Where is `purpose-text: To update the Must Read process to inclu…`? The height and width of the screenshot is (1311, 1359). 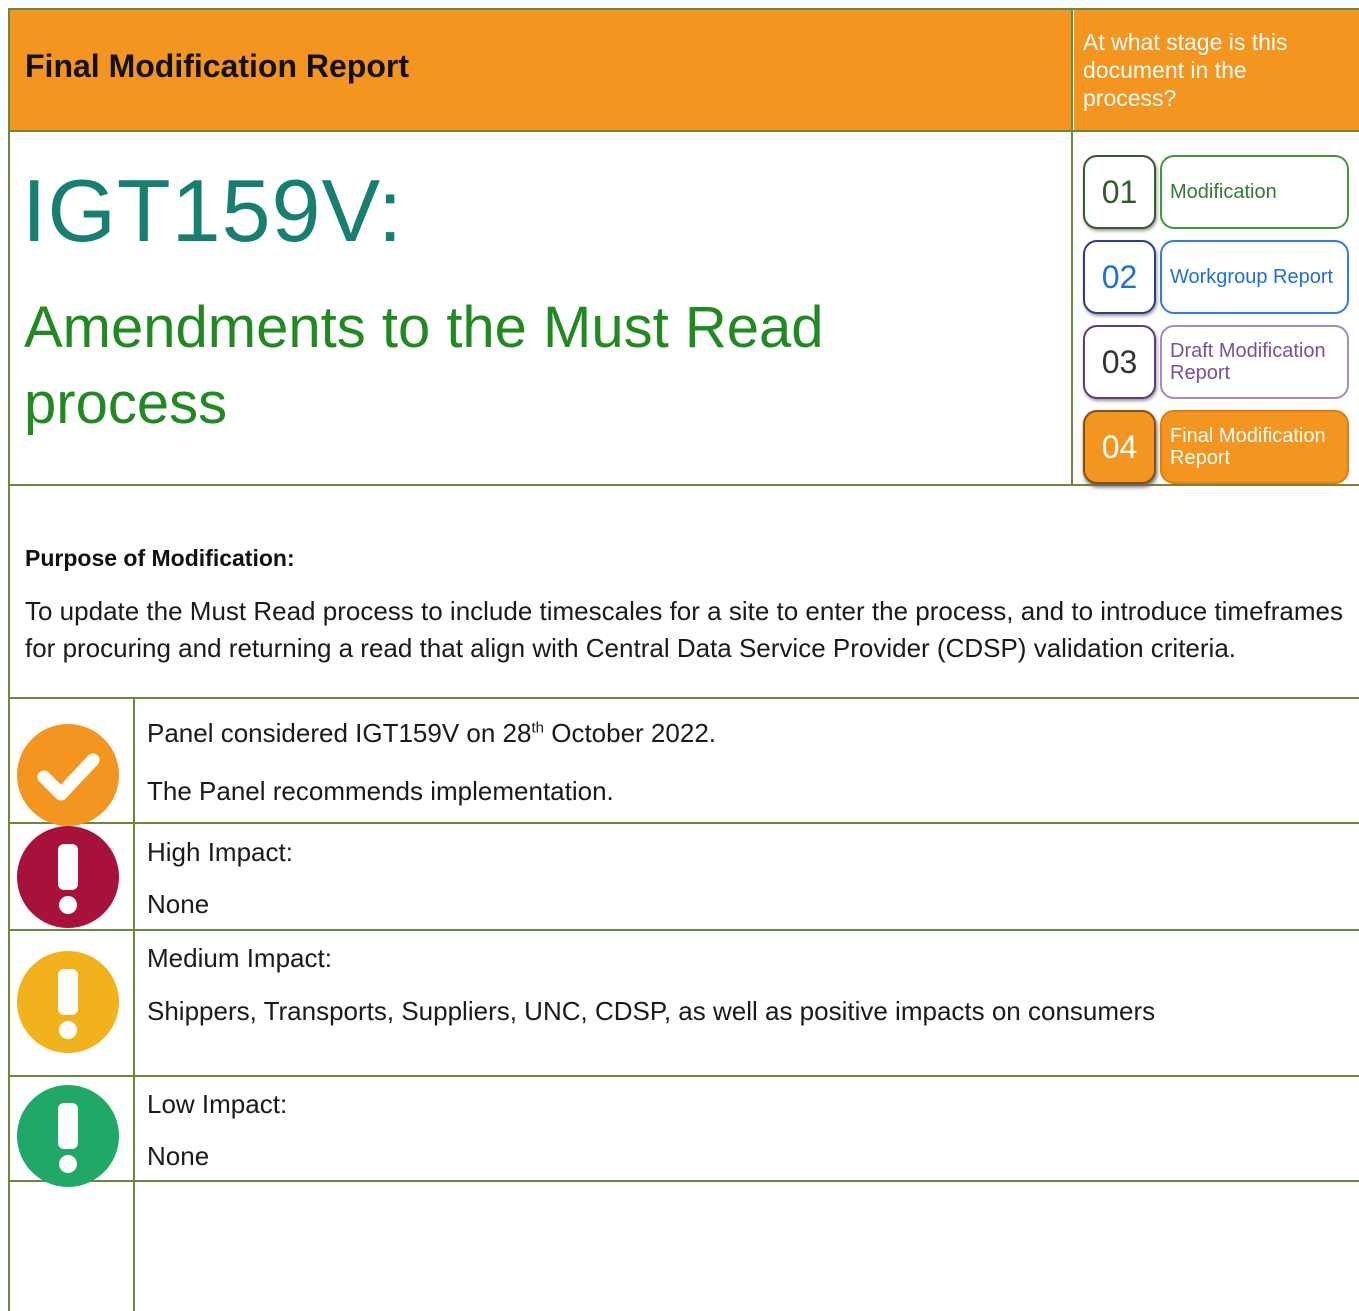 purpose-text: To update the Must Read process to inclu… is located at coordinates (684, 629).